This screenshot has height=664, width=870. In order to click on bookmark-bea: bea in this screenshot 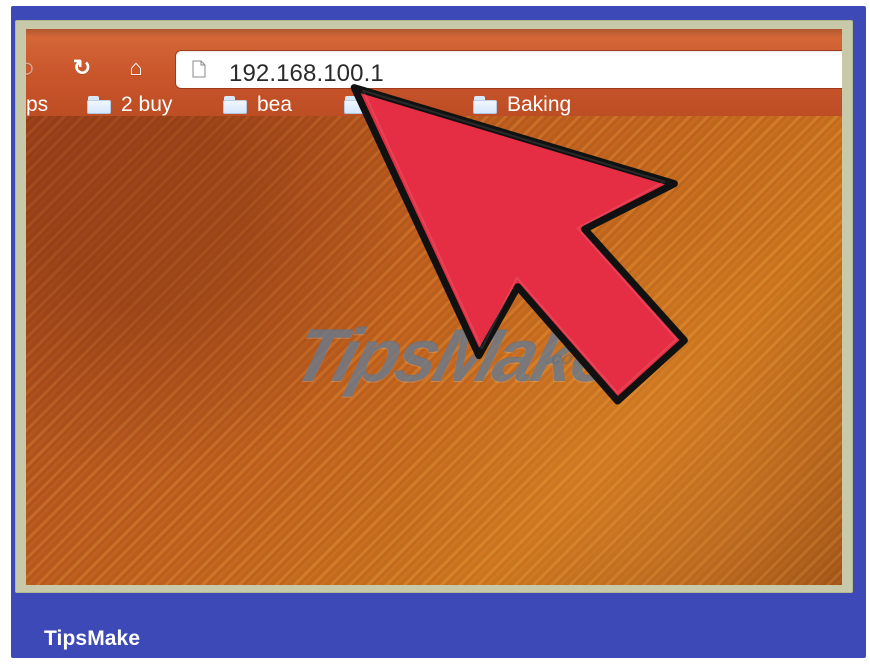, I will do `click(257, 104)`.